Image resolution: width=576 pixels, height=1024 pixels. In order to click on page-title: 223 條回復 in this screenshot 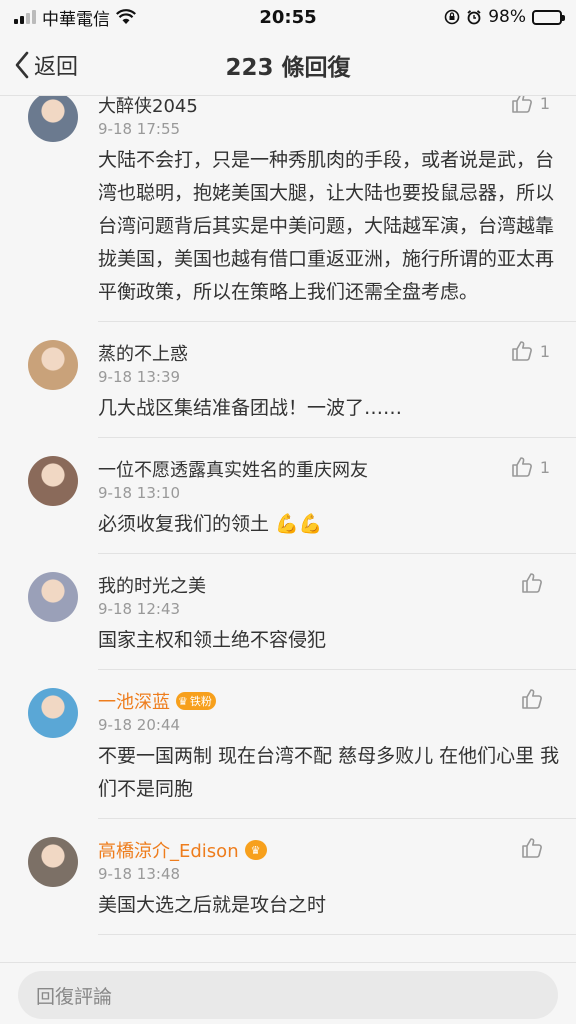, I will do `click(288, 67)`.